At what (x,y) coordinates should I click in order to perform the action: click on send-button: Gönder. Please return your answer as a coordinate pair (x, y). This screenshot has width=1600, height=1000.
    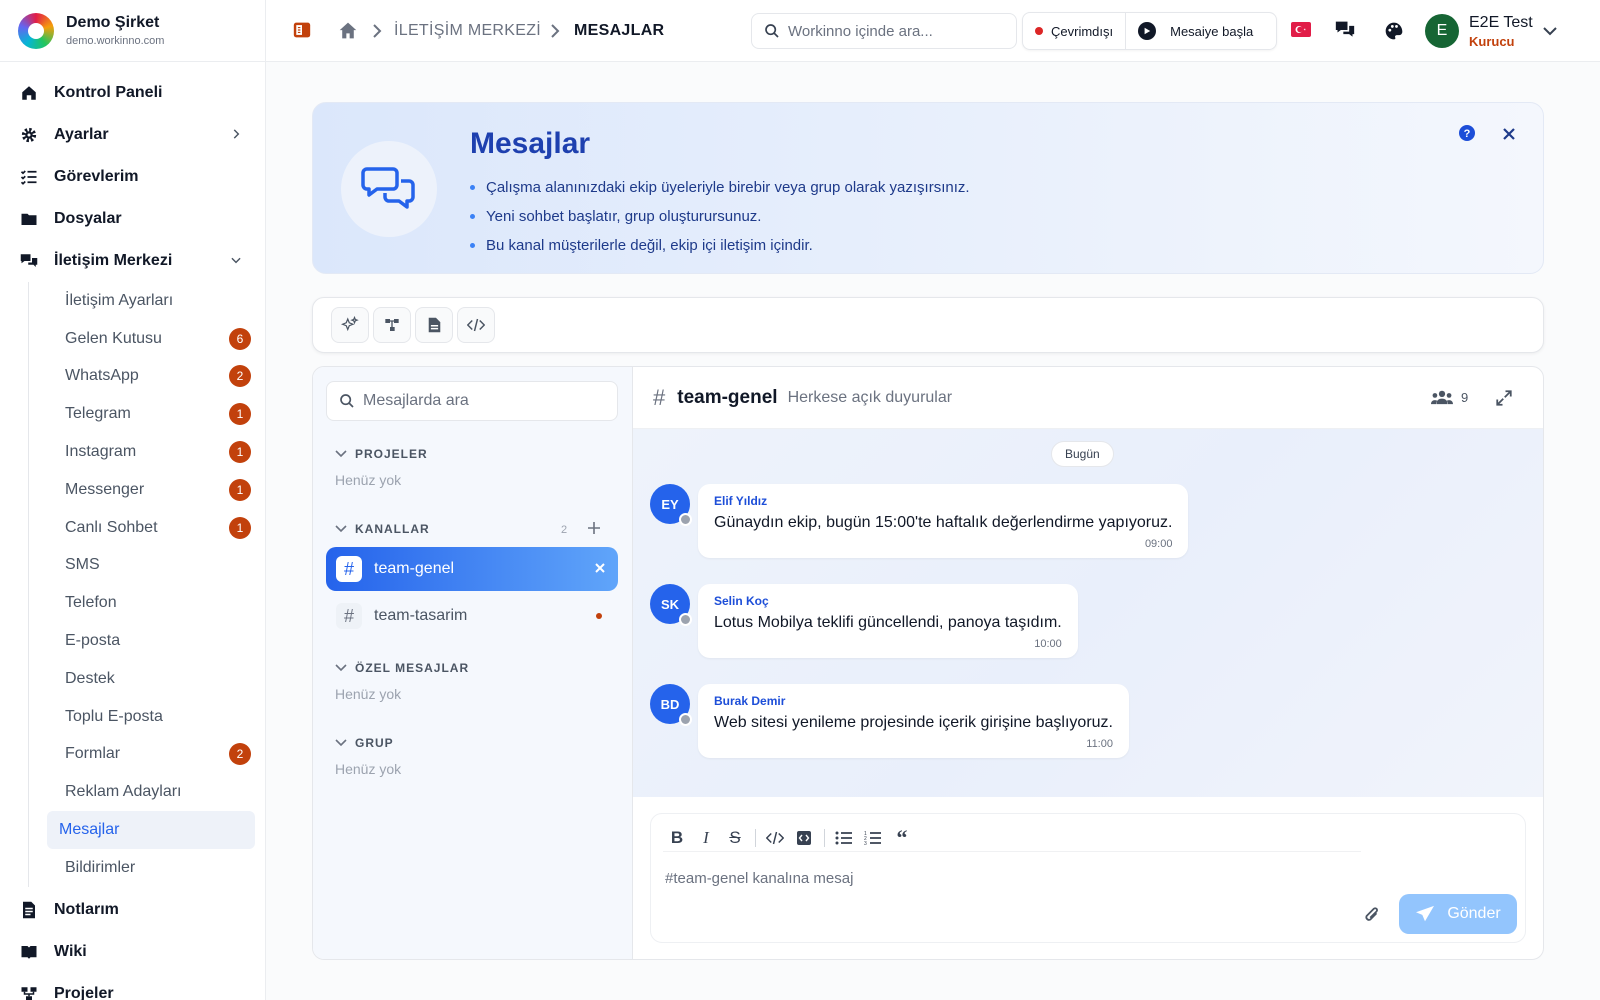
    Looking at the image, I should click on (1458, 914).